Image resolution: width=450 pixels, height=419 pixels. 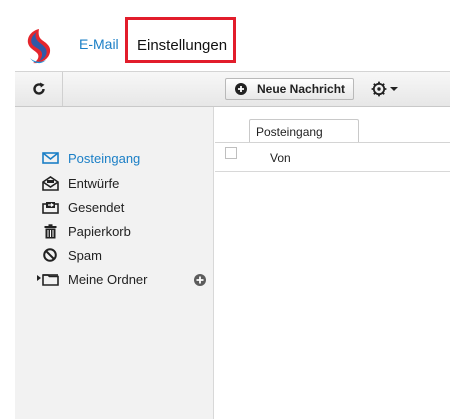 I want to click on folder-trash-label: Papierkorb, so click(x=99, y=231).